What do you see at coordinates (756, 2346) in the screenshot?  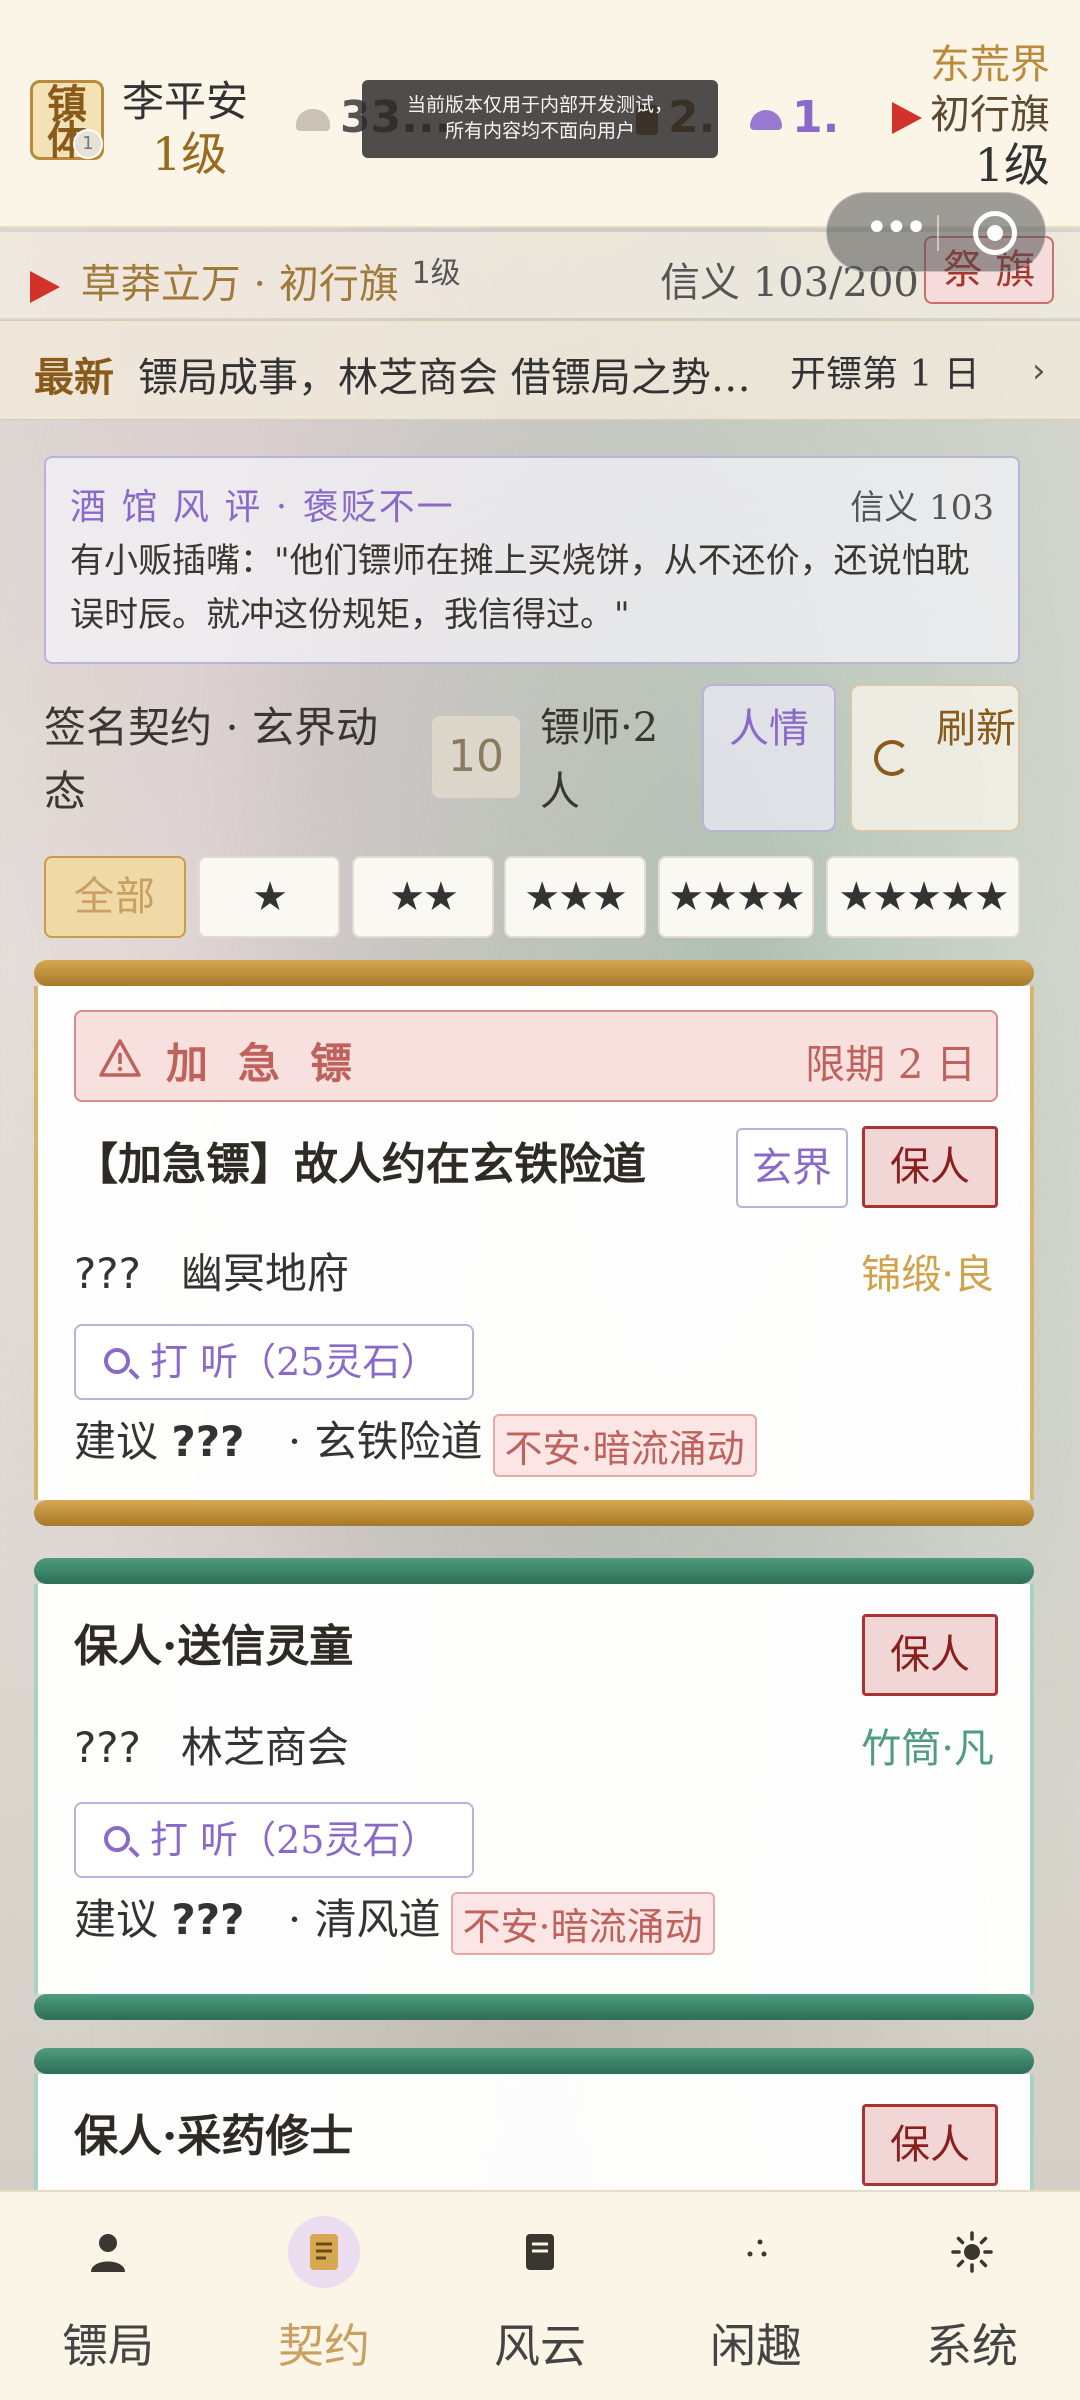 I see `nav-label: 闲趣` at bounding box center [756, 2346].